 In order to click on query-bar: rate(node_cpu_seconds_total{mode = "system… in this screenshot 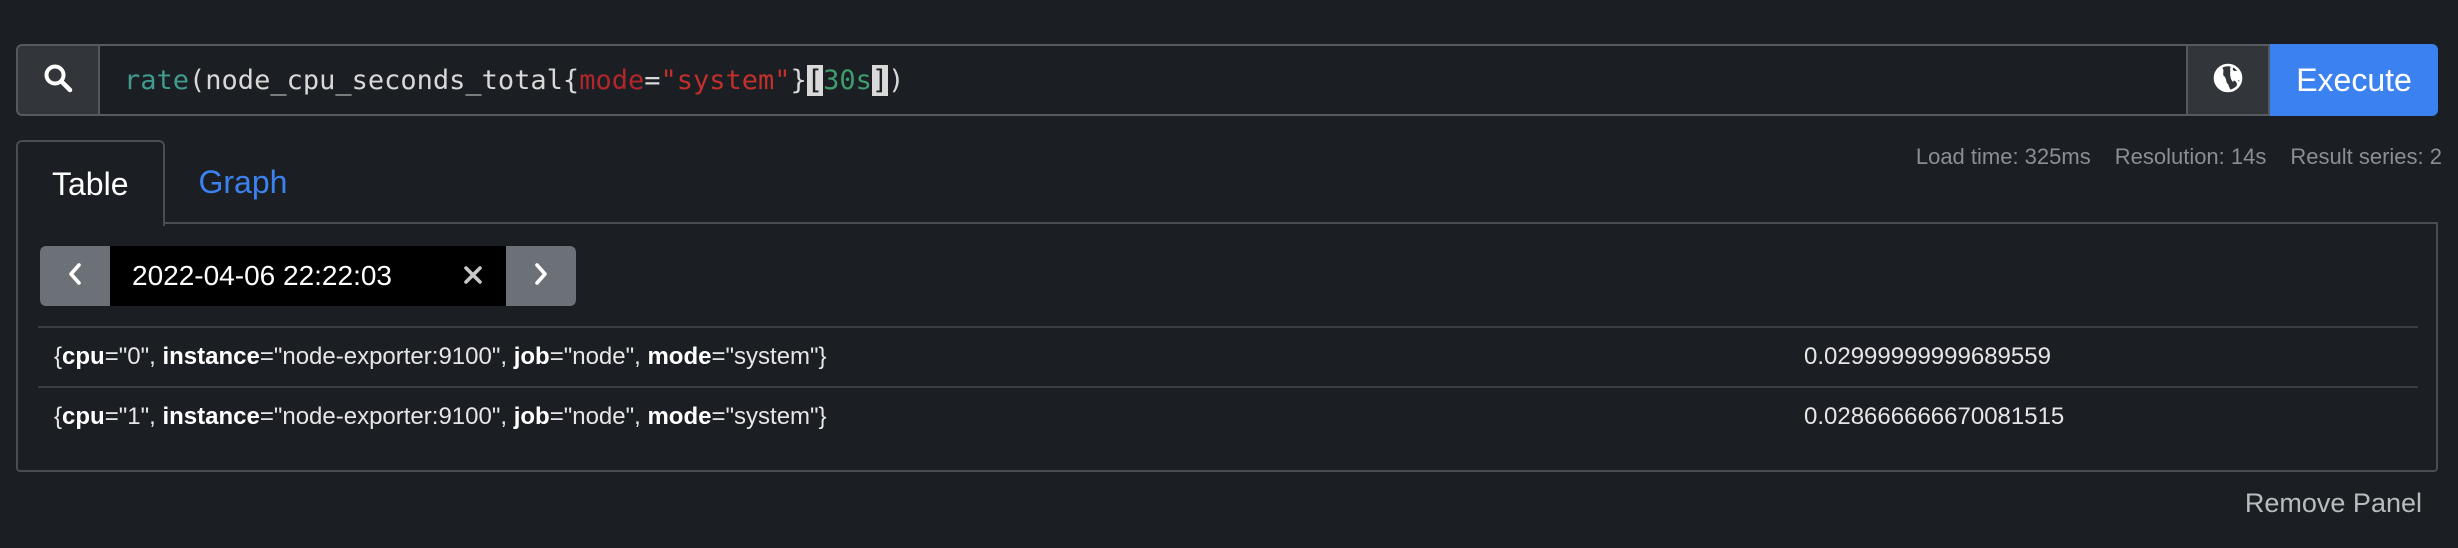, I will do `click(1227, 80)`.